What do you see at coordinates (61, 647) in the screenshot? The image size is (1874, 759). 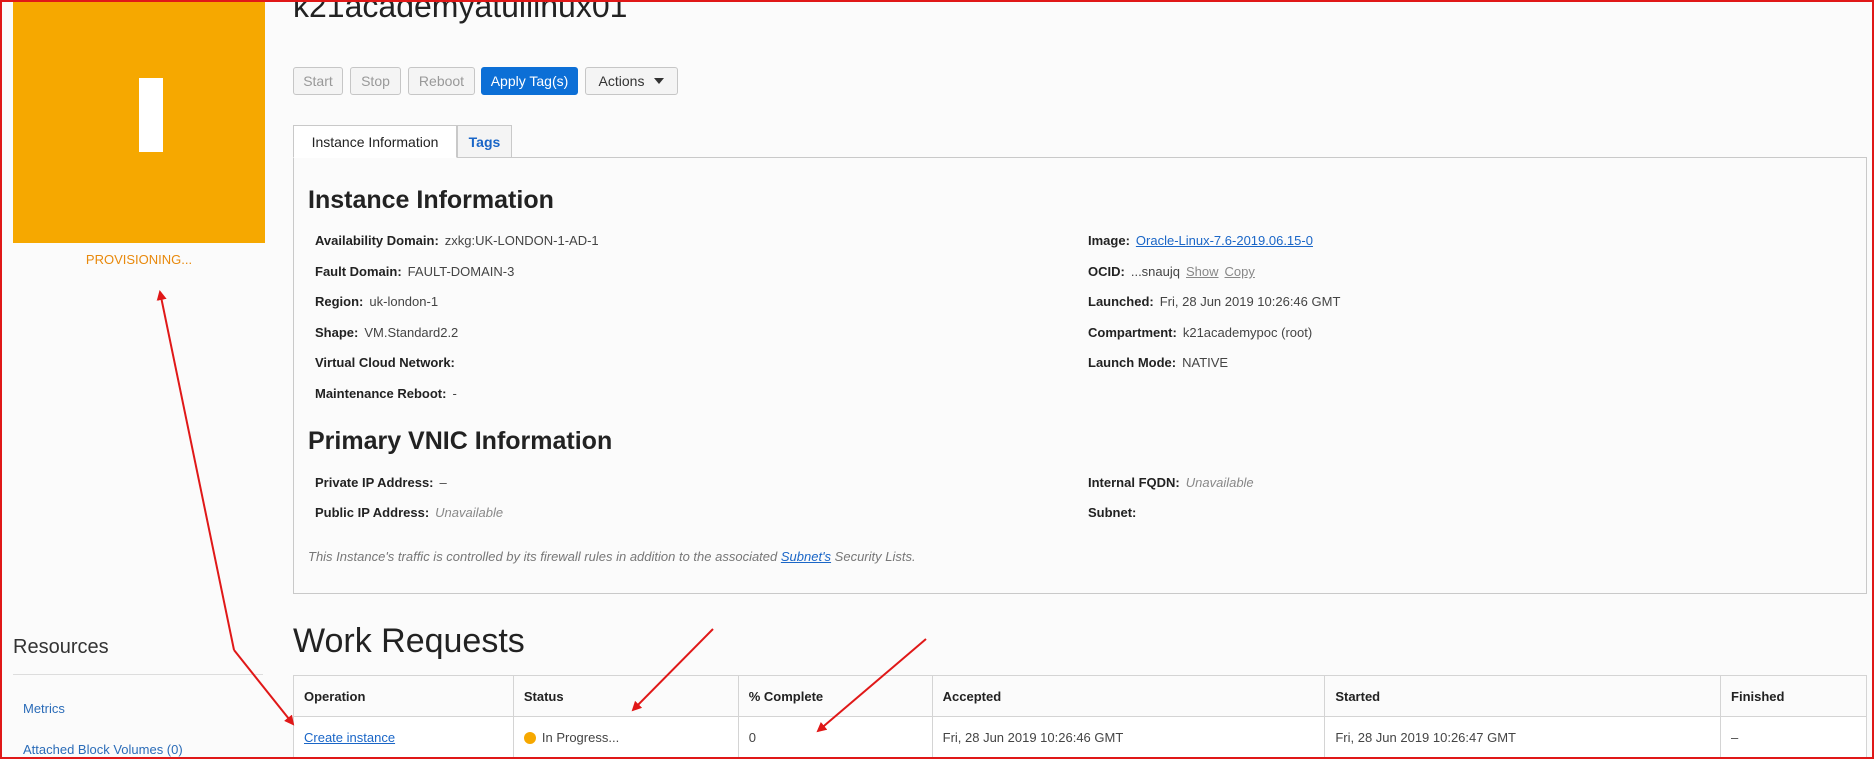 I see `resources-title: Resources` at bounding box center [61, 647].